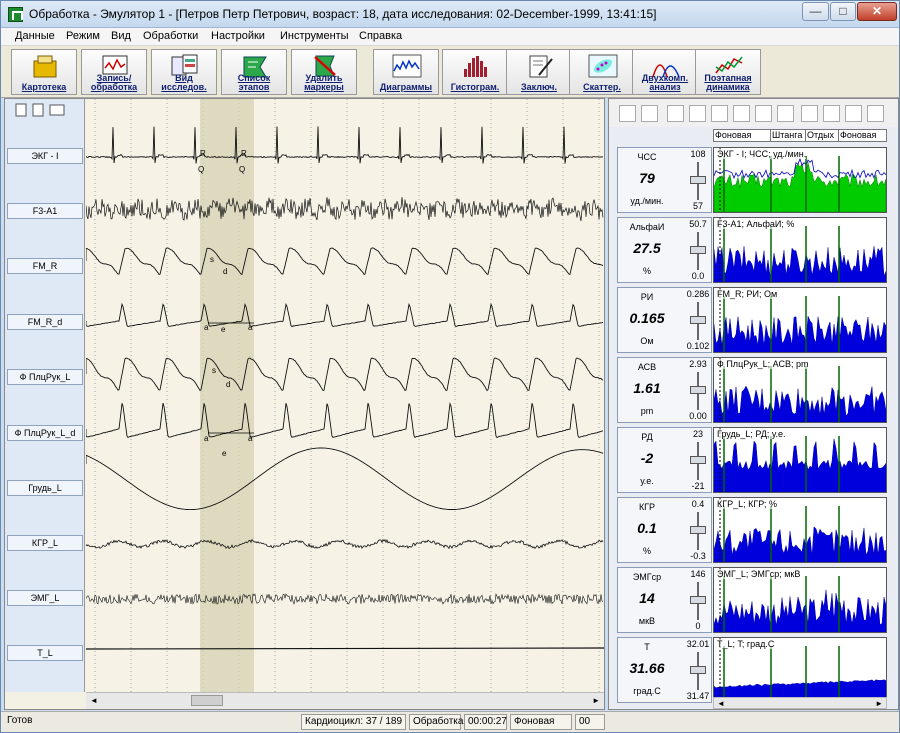  Describe the element at coordinates (45, 66) in the screenshot. I see `card-file-icon` at that location.